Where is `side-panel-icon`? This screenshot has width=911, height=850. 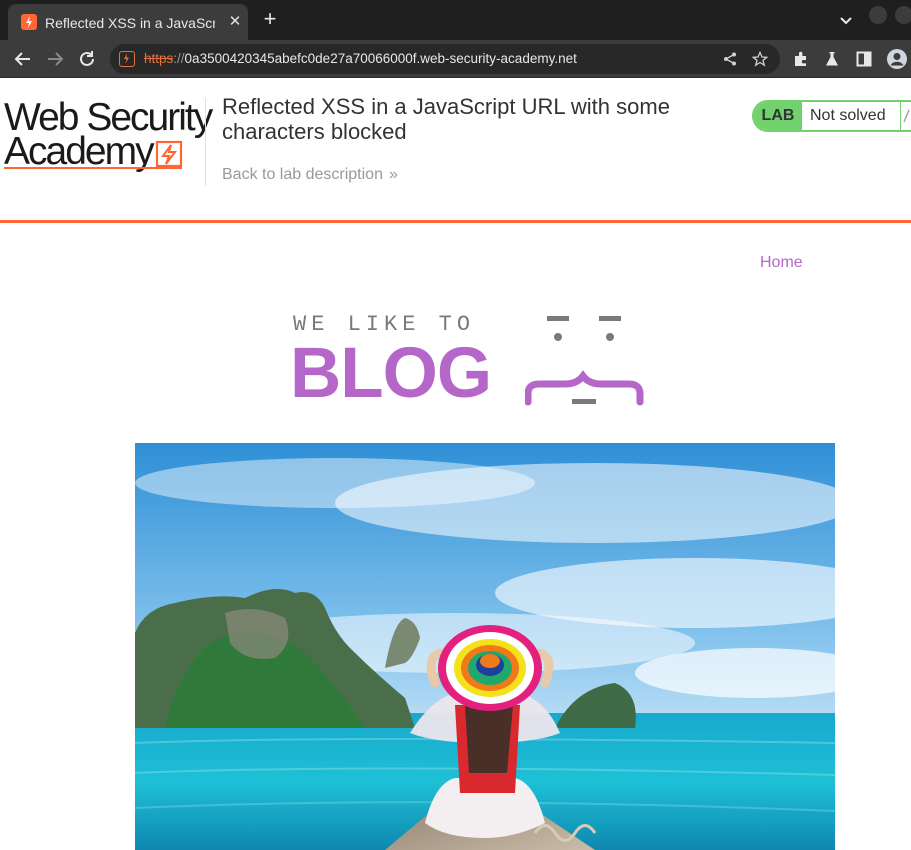
side-panel-icon is located at coordinates (864, 59).